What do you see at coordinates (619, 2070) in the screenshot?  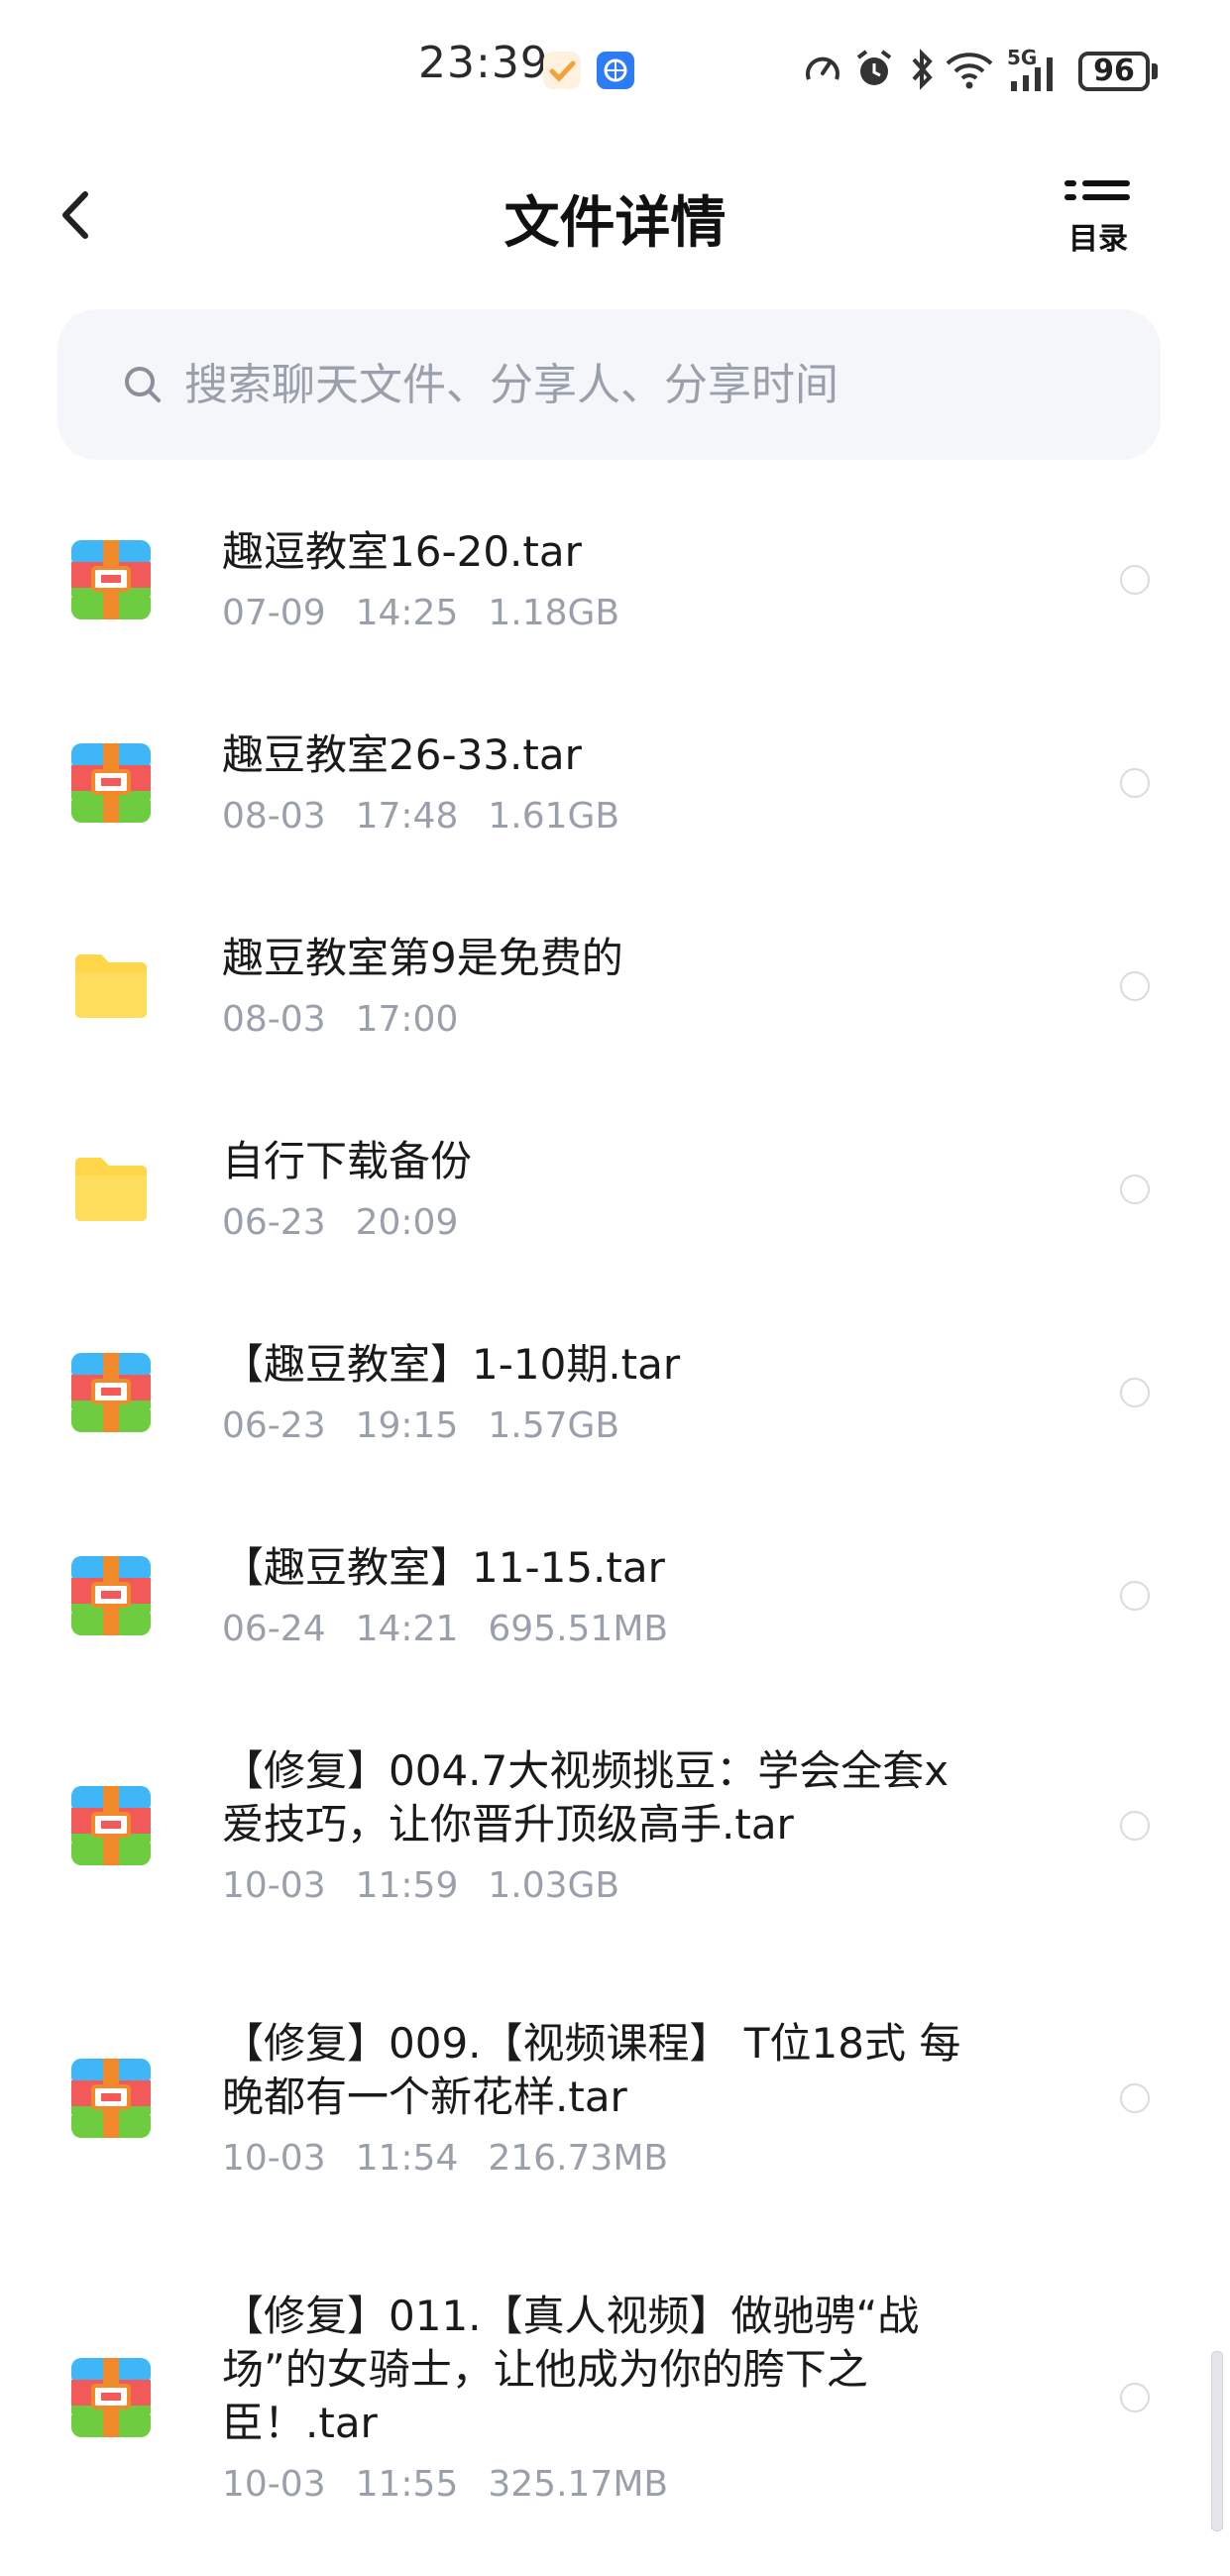 I see `file-name: 【修复】009.【视频课程】 T位18式 每晚都有一个新花样.tar` at bounding box center [619, 2070].